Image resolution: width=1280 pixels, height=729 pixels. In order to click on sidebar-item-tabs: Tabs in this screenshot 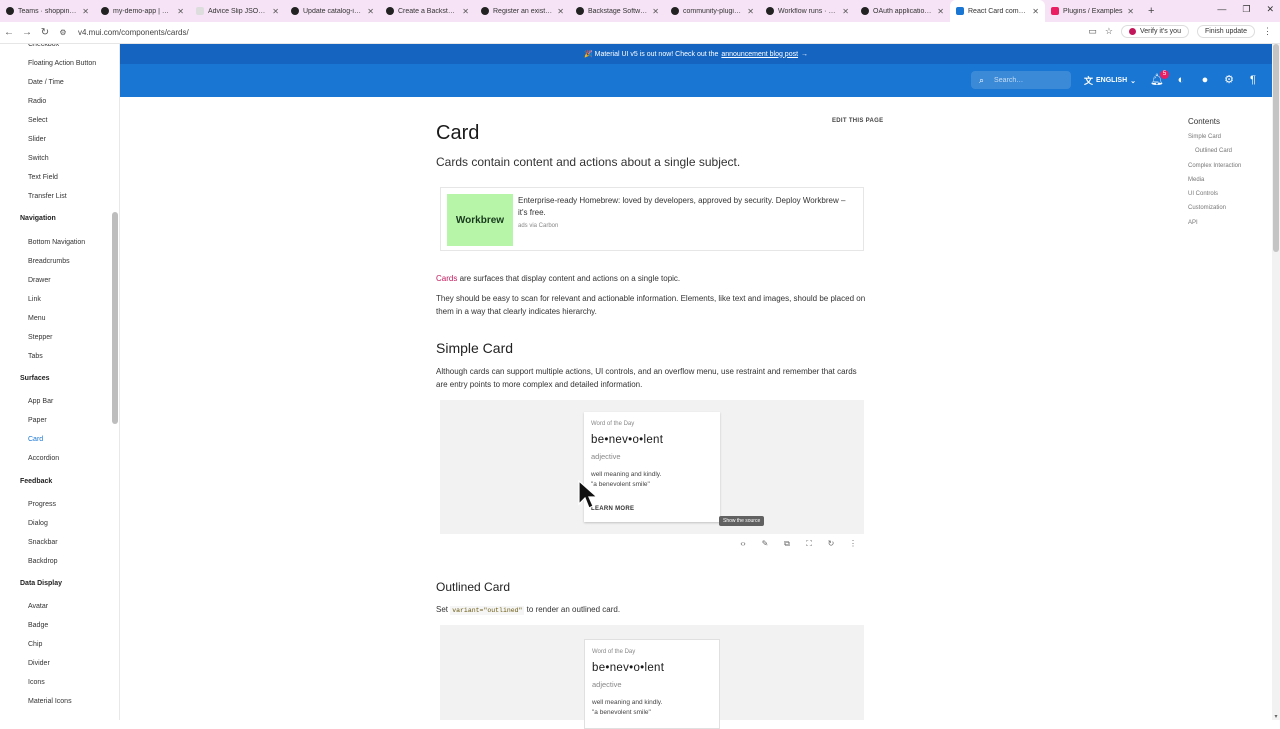, I will do `click(35, 356)`.